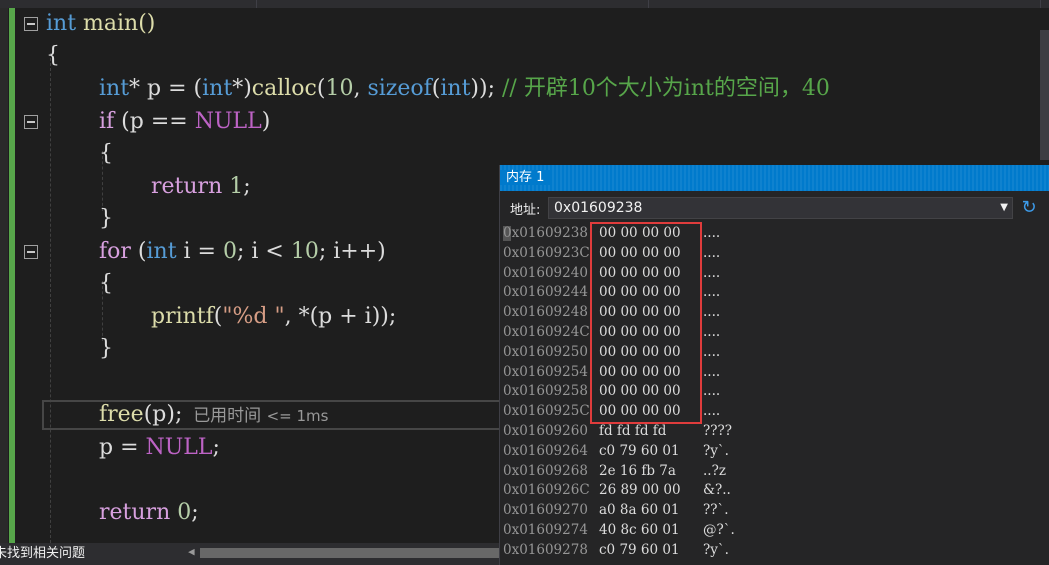  Describe the element at coordinates (545, 312) in the screenshot. I see `memory-address: 0x01609248` at that location.